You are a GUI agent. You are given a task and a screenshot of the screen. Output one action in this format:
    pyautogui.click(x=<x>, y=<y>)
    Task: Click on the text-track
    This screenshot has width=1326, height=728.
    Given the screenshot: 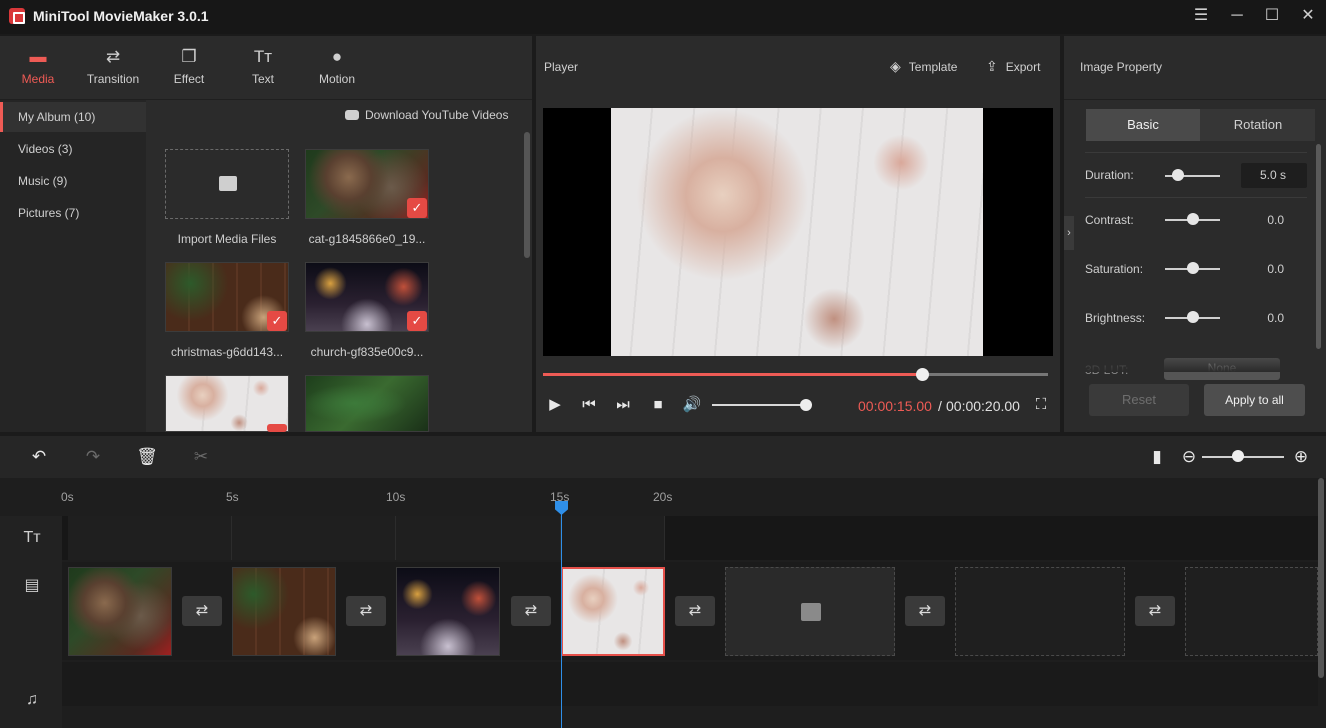 What is the action you would take?
    pyautogui.click(x=690, y=538)
    